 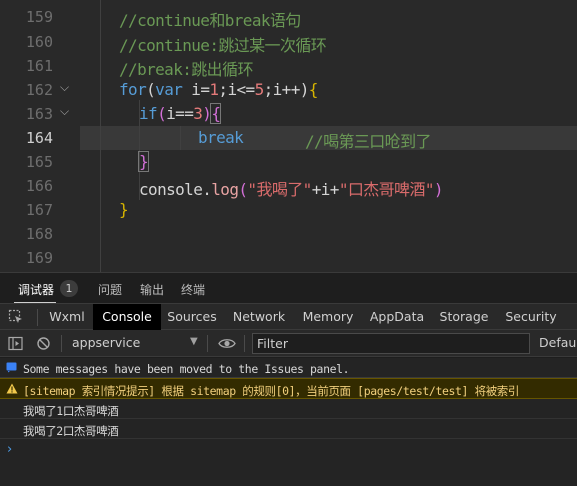 I want to click on line-number: 167, so click(x=39, y=210).